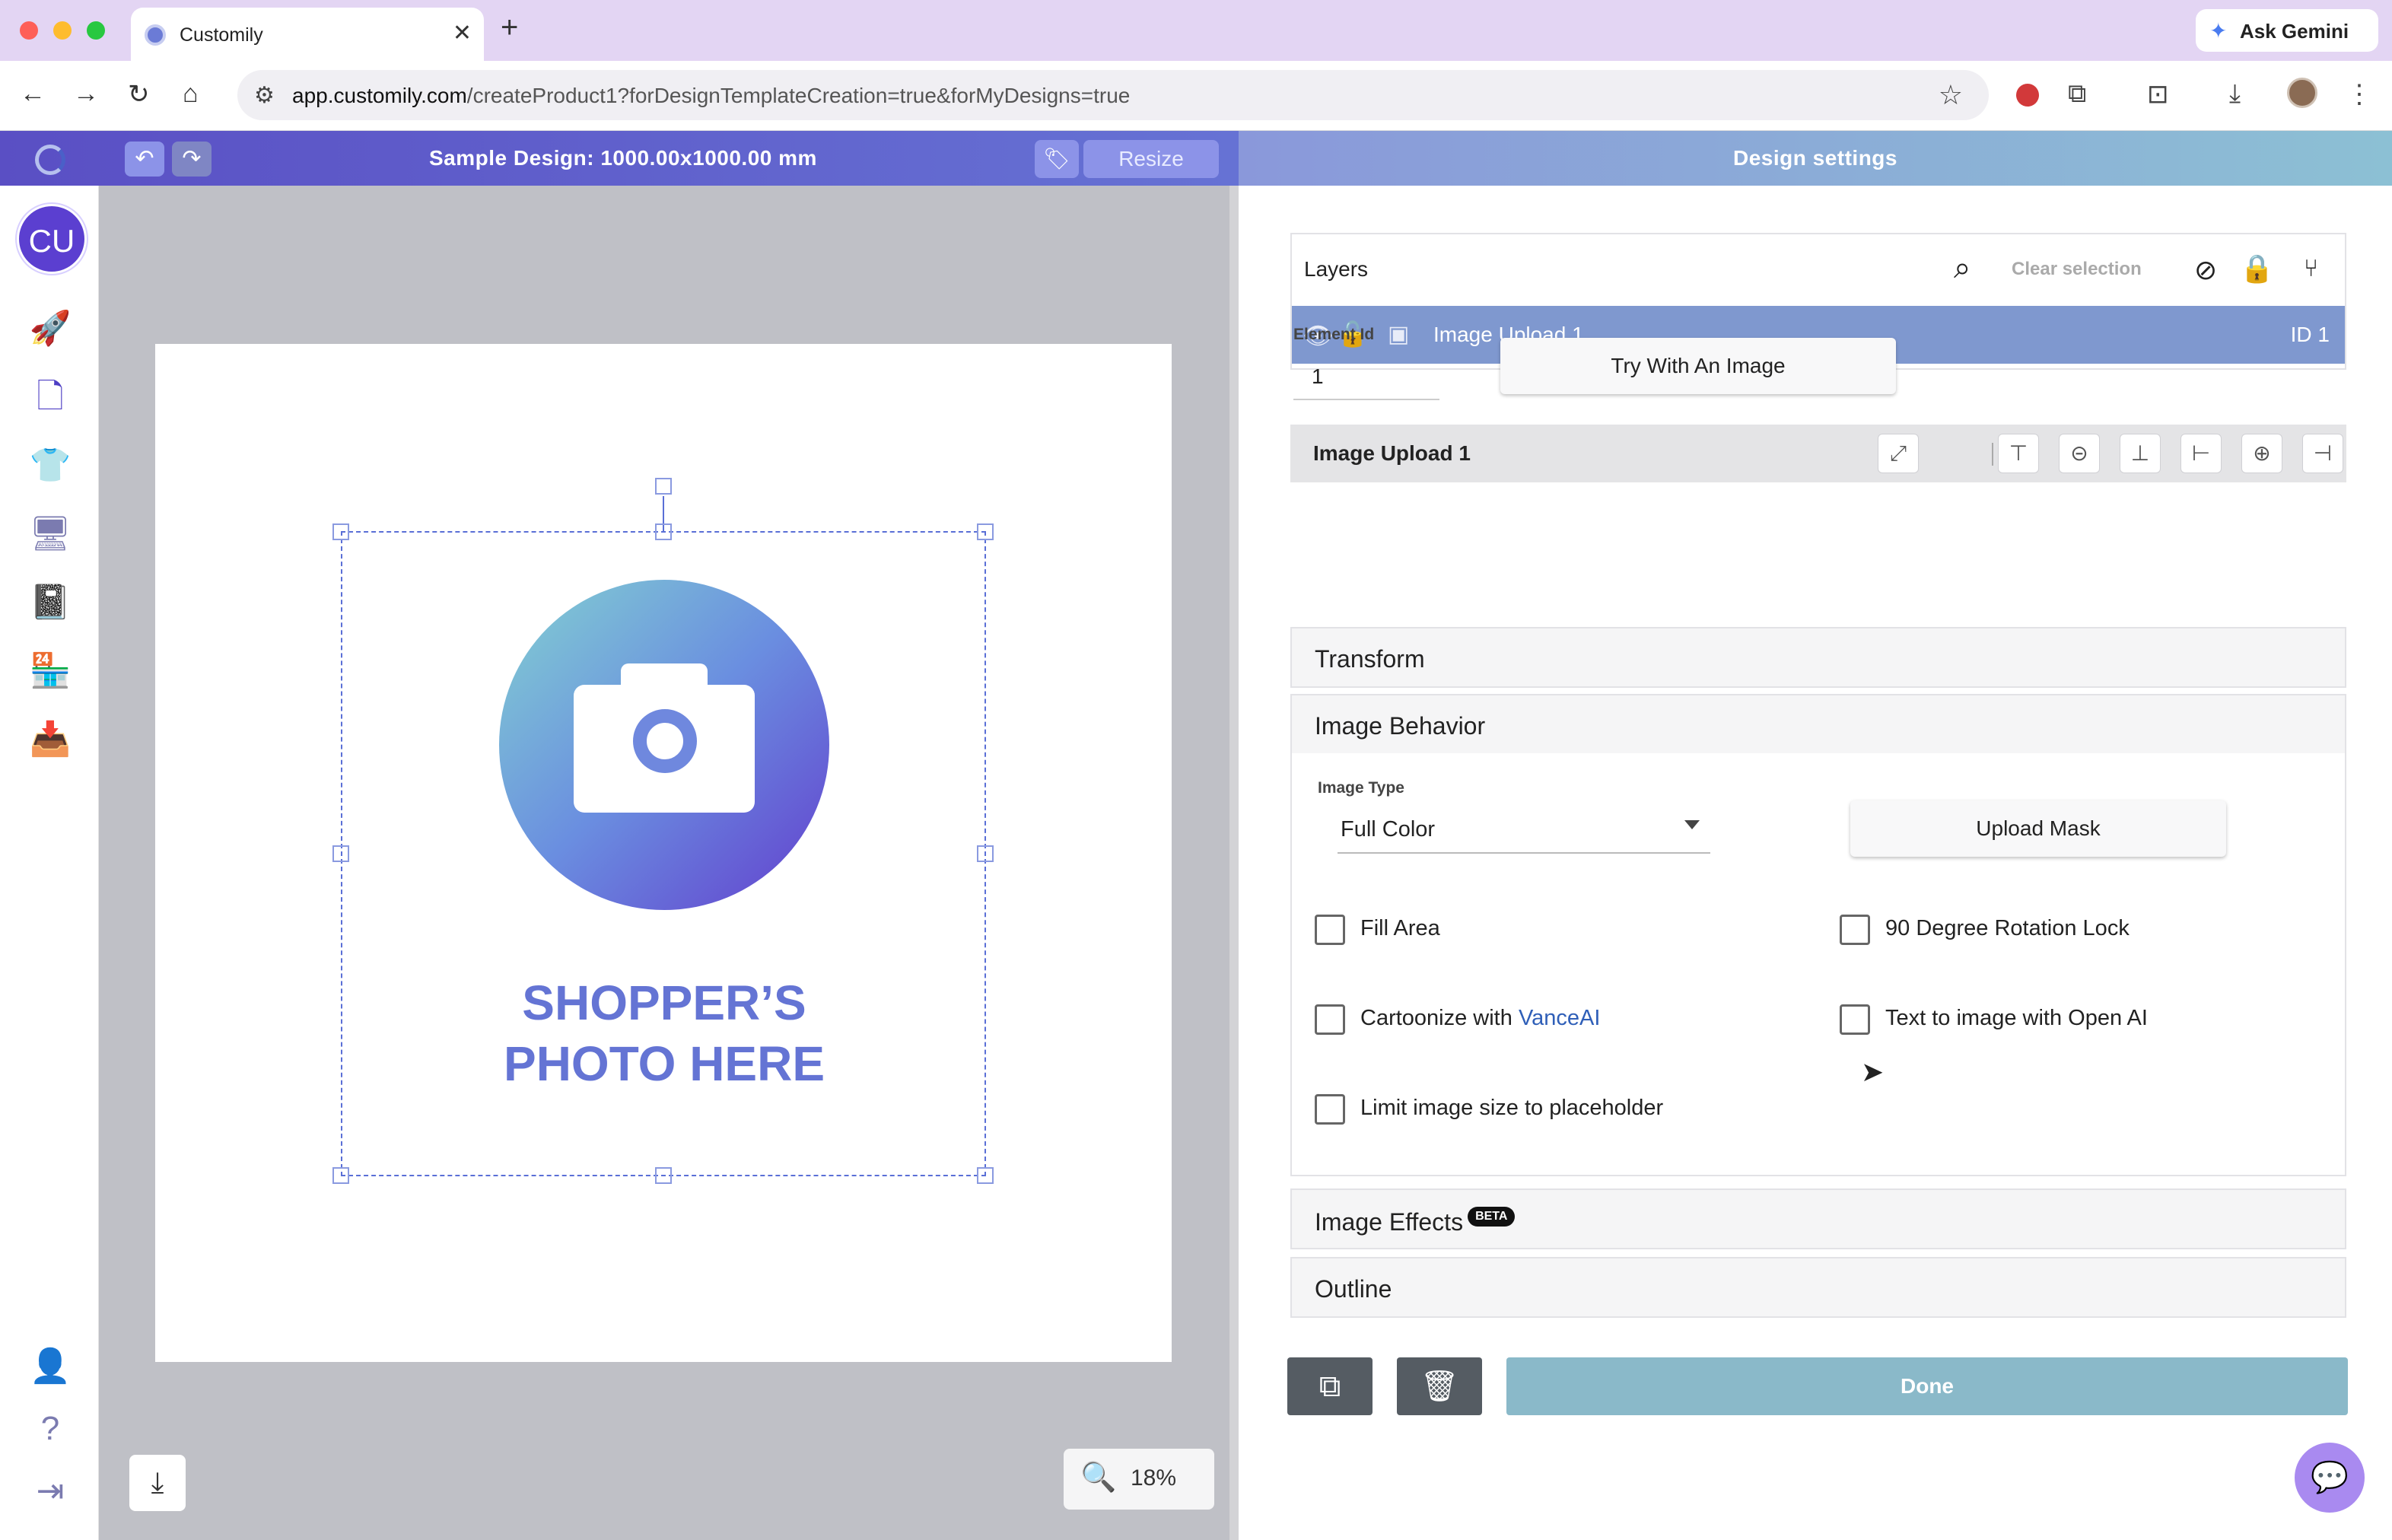  What do you see at coordinates (2027, 96) in the screenshot?
I see `extension-red-icon` at bounding box center [2027, 96].